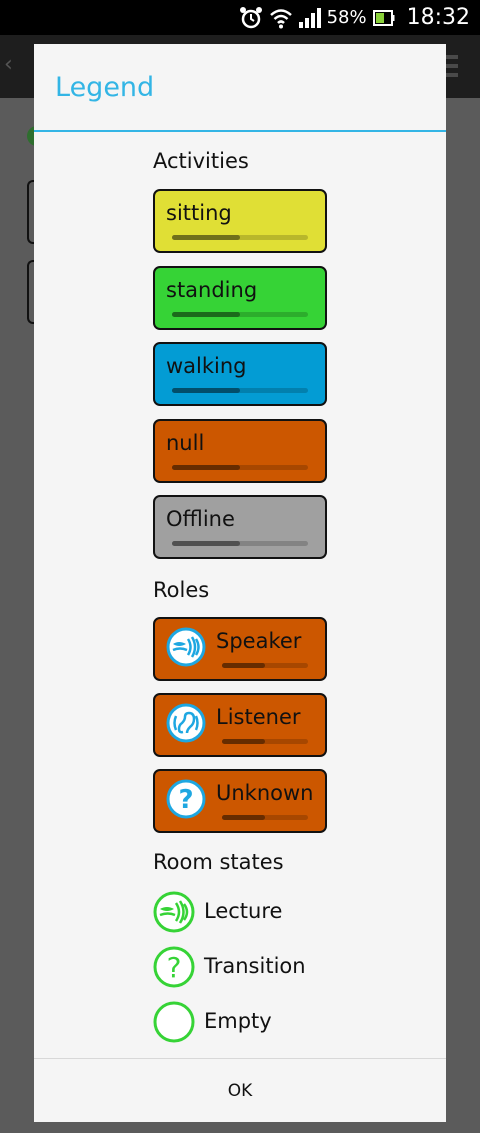 The image size is (480, 1133). What do you see at coordinates (309, 17) in the screenshot?
I see `signal-icon` at bounding box center [309, 17].